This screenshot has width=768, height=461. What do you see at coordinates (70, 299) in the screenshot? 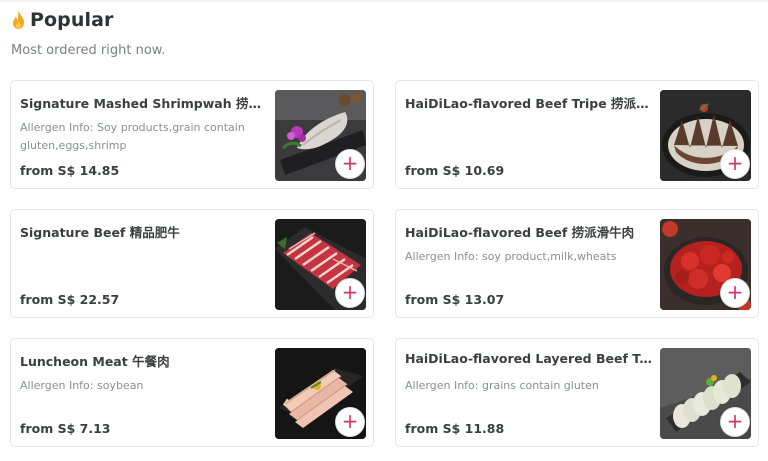
I see `item-price: from S$ 22.57` at bounding box center [70, 299].